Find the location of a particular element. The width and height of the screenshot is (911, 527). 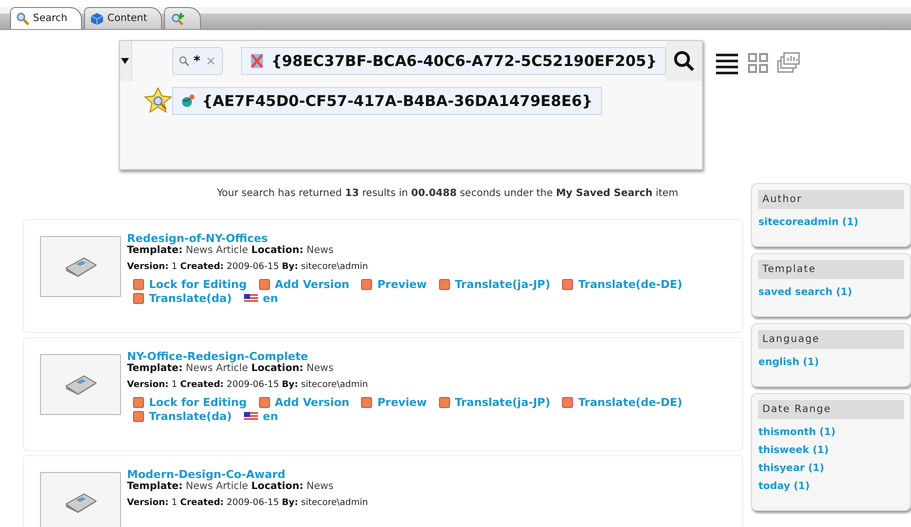

result-title: Redesign-of-NY-Offices is located at coordinates (410, 238).